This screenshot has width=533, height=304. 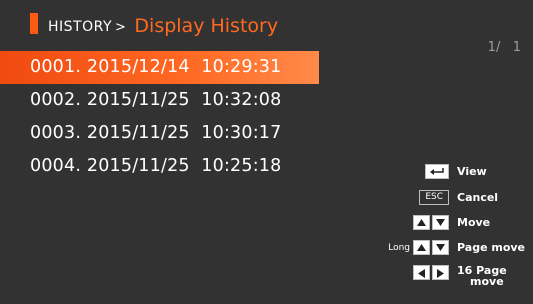 I want to click on legend-16-page-move-label: 16 Page move, so click(x=493, y=276).